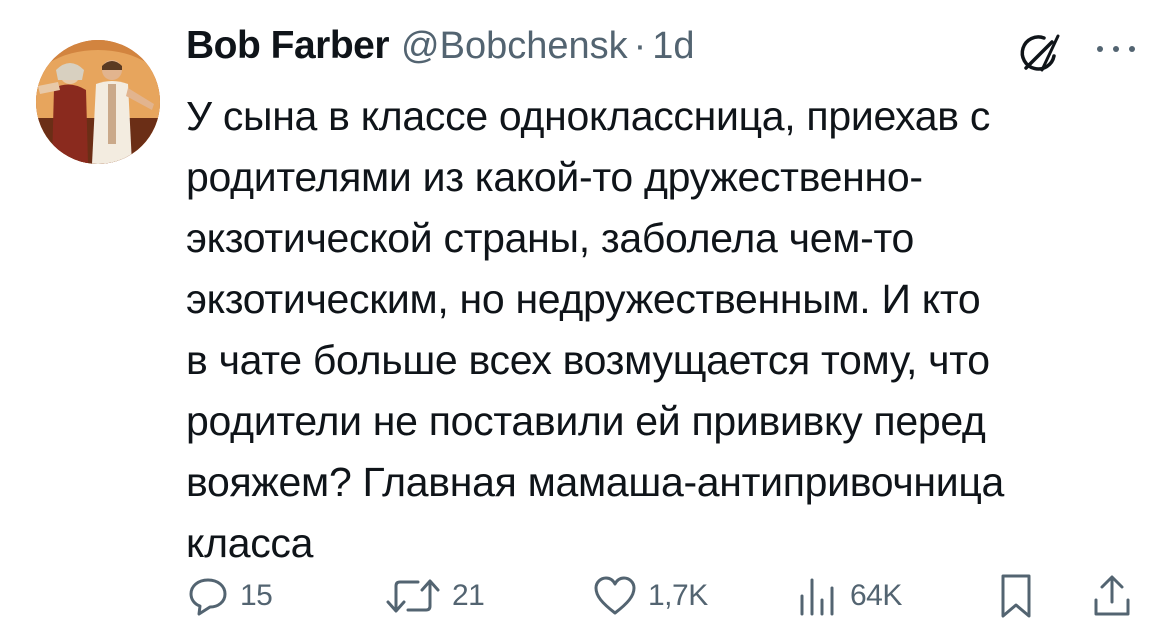  I want to click on action-bar: 15 21 1,7K 64K, so click(585, 596).